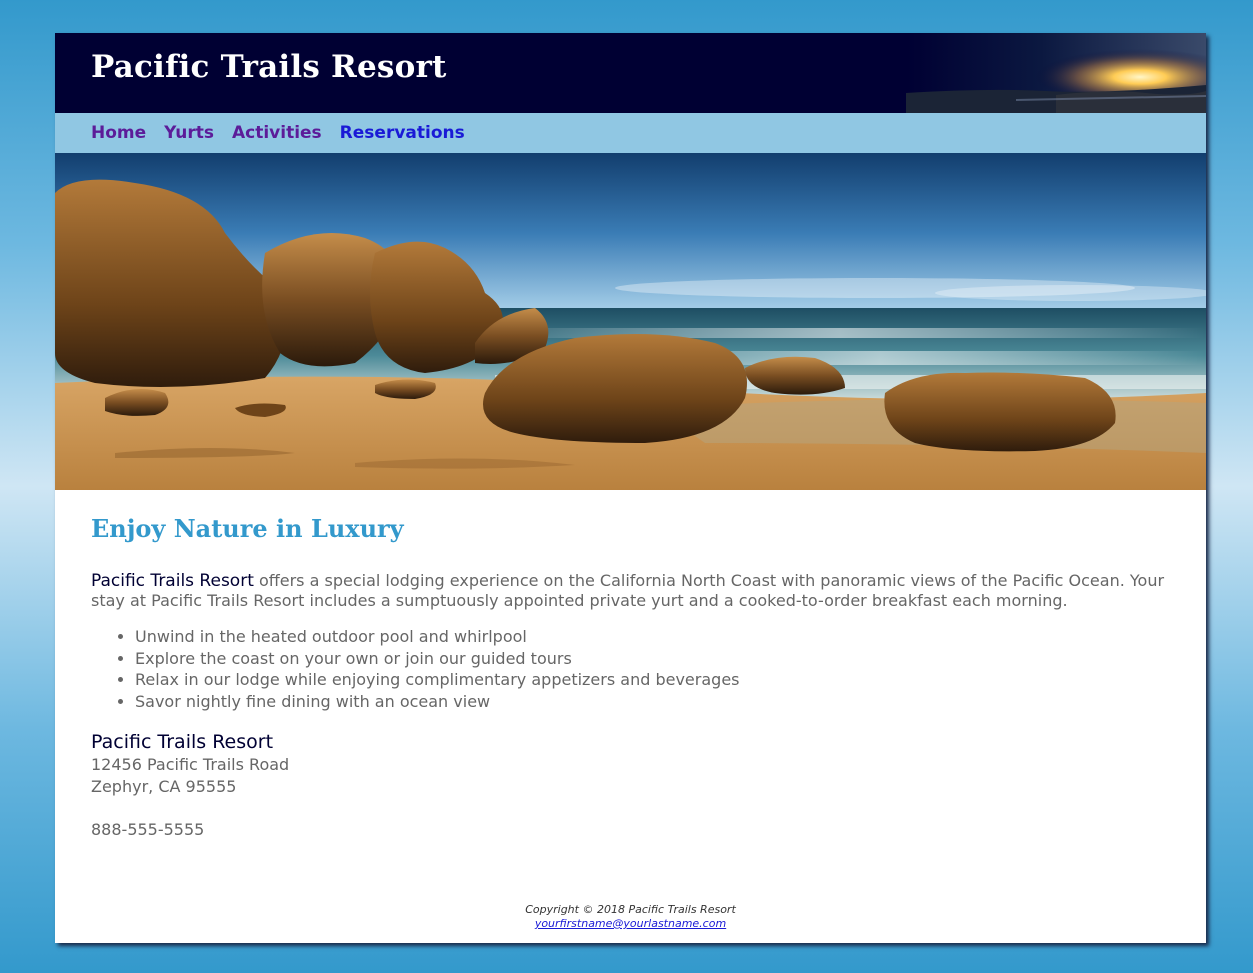  Describe the element at coordinates (630, 909) in the screenshot. I see `copyright-text: Copyright © 2018 Pacific Trails Resort` at that location.